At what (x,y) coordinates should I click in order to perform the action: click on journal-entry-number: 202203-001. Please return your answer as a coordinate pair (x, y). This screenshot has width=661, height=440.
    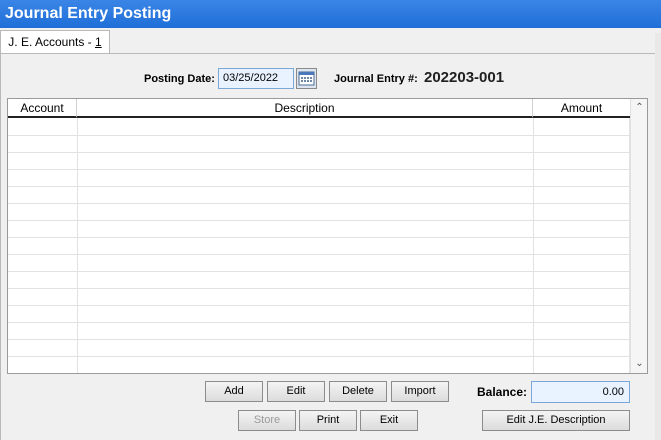
    Looking at the image, I should click on (464, 77).